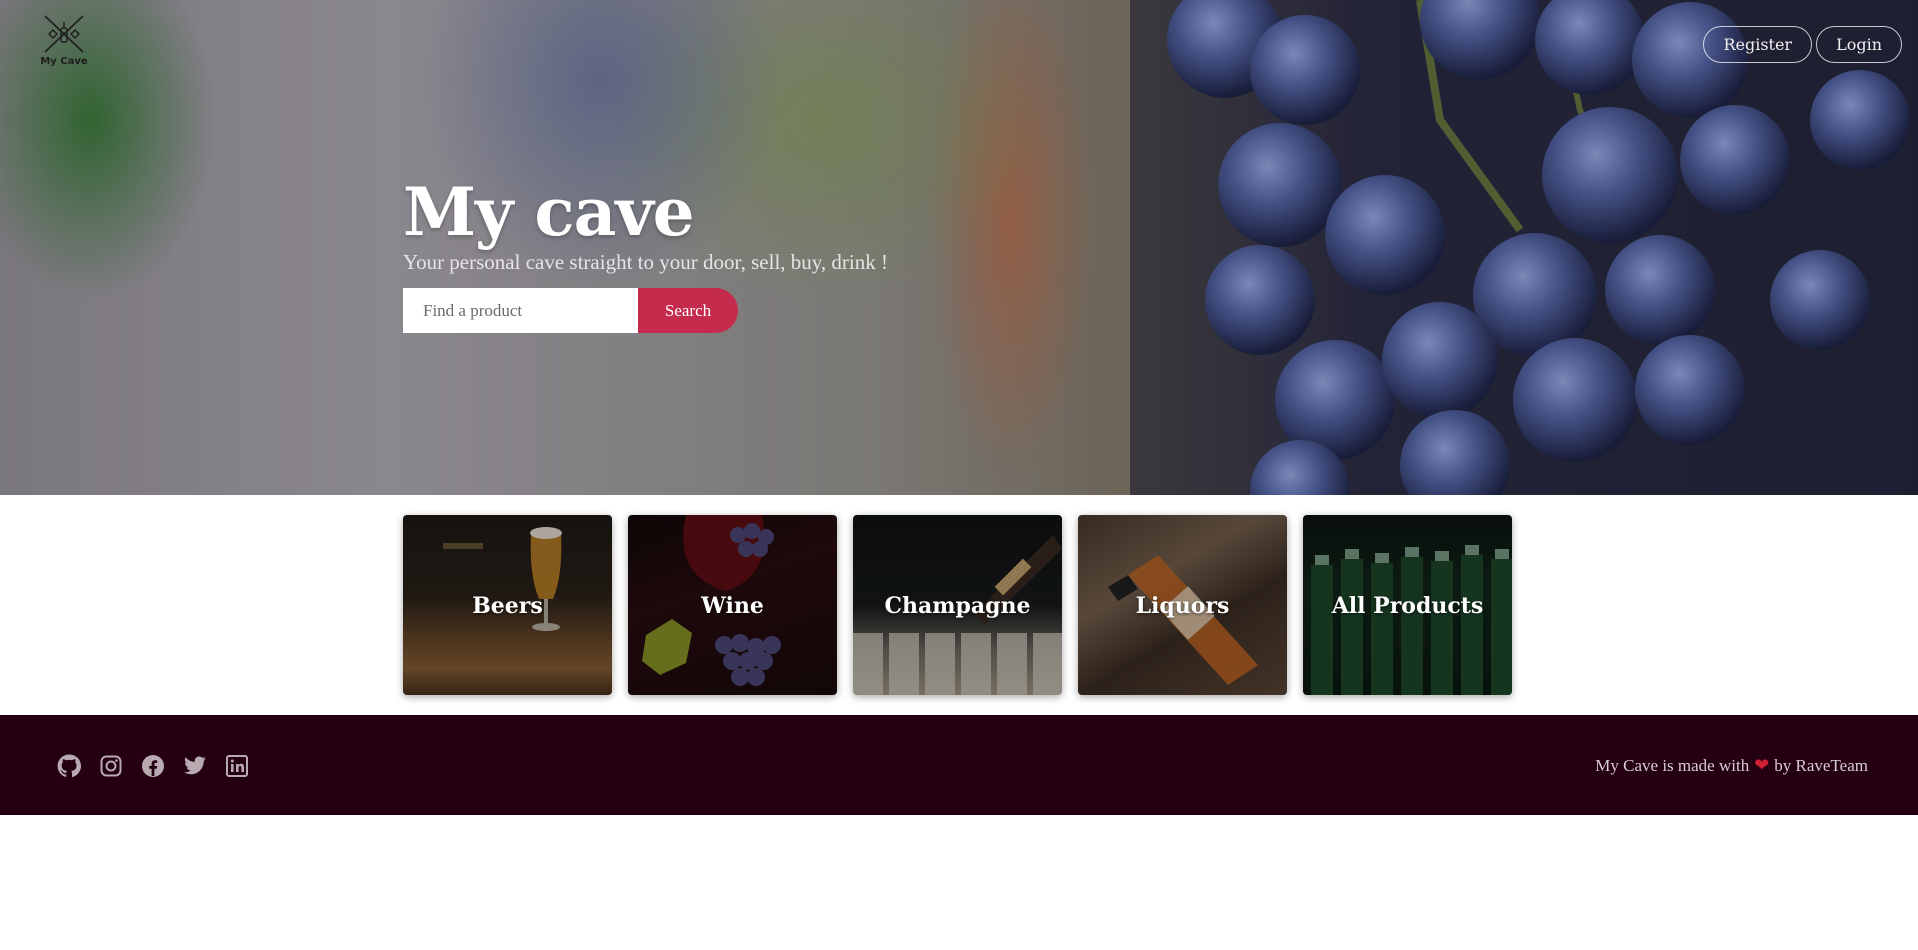 The image size is (1918, 950). What do you see at coordinates (959, 765) in the screenshot?
I see `footer: My Cave is made with ❤ by RaveTeam` at bounding box center [959, 765].